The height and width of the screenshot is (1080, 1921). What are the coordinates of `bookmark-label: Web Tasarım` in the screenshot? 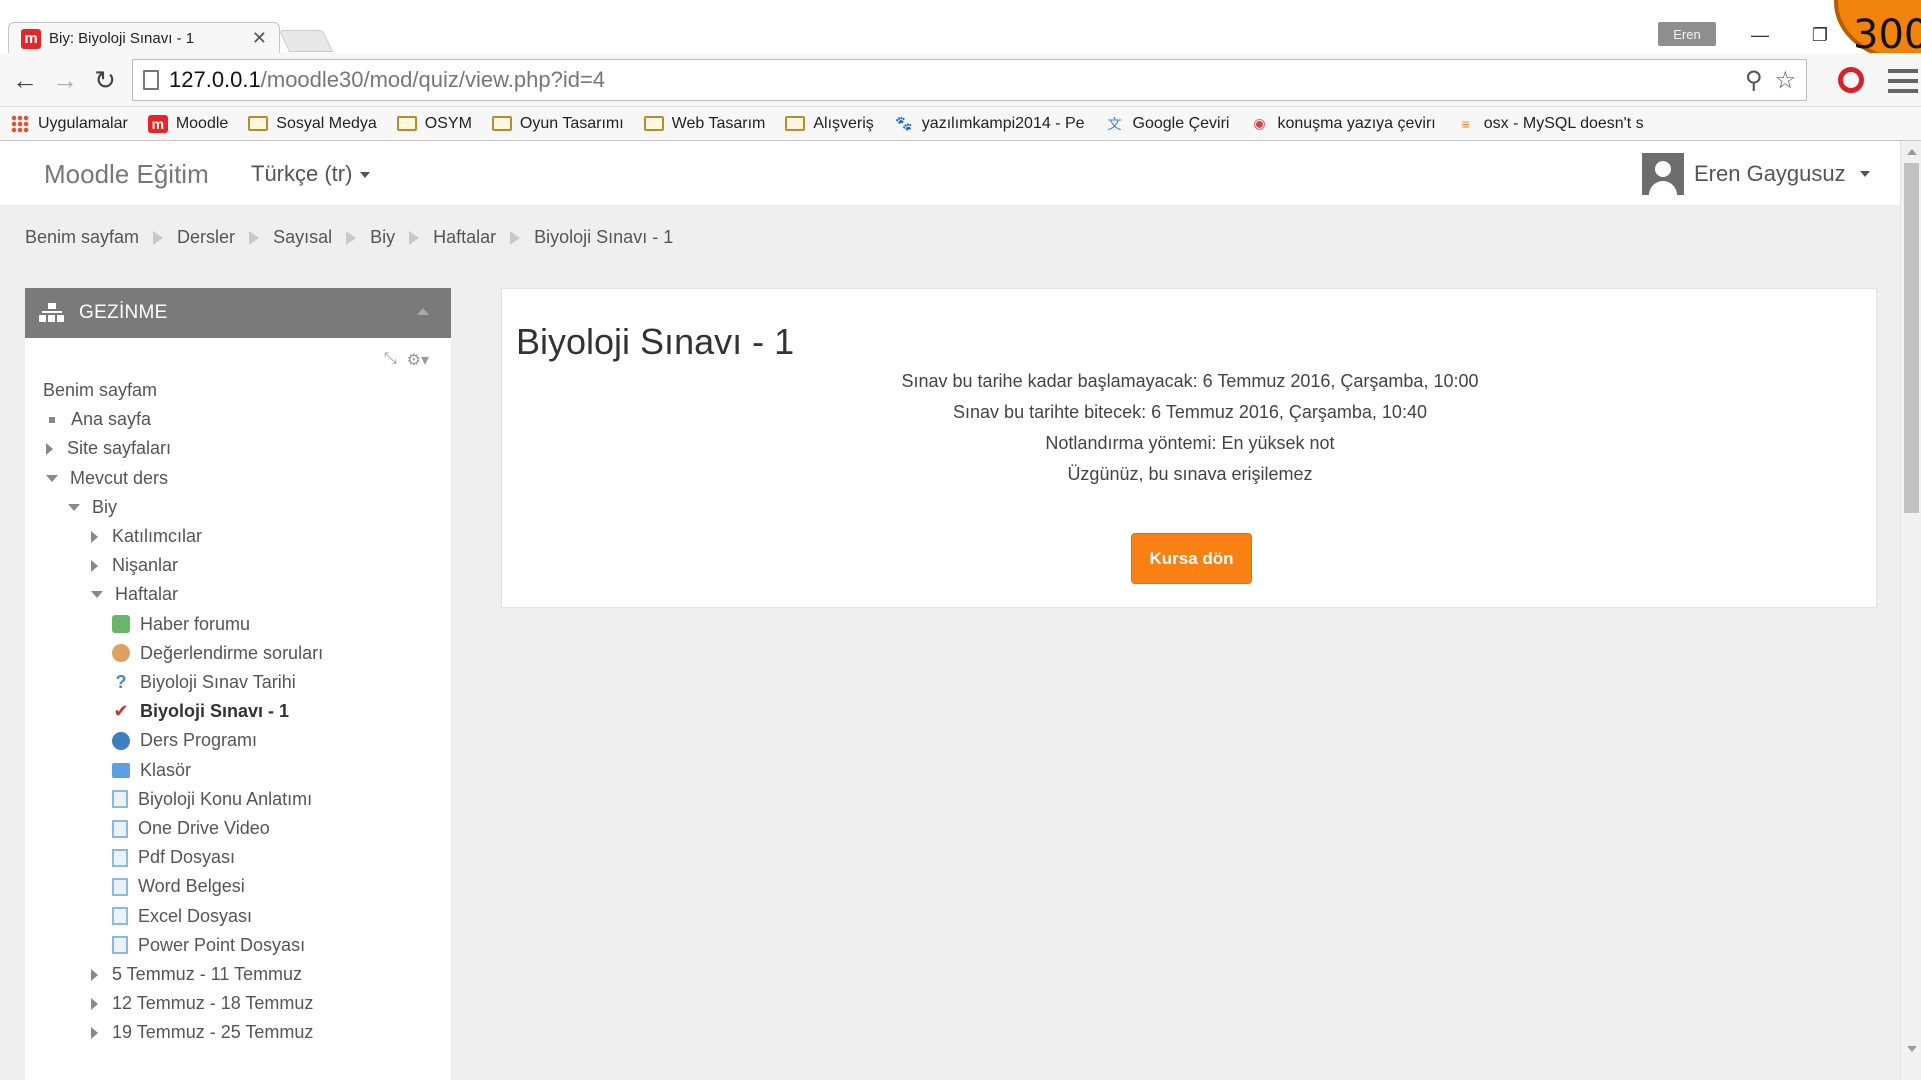 It's located at (718, 123).